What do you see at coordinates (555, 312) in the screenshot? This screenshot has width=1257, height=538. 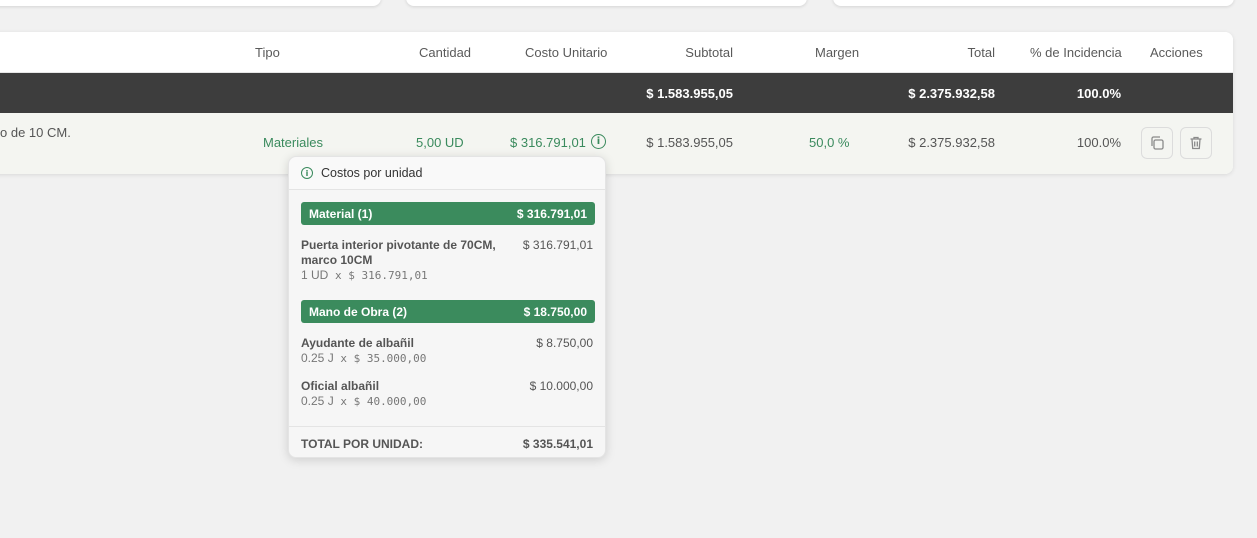 I see `group-value: $ 18.750,00` at bounding box center [555, 312].